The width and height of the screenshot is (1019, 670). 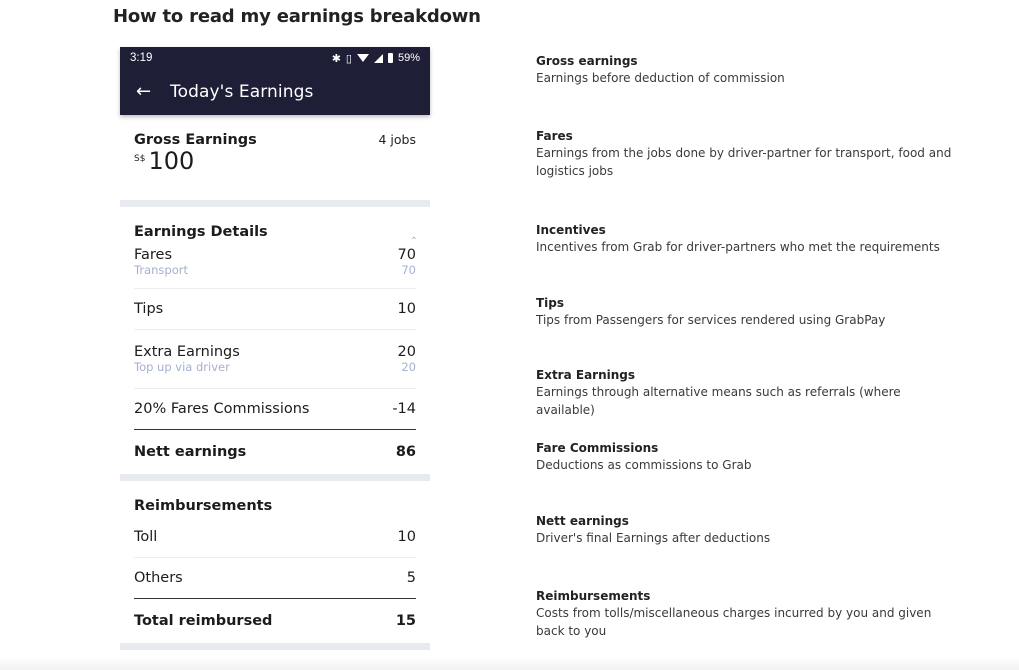 I want to click on total-reimbursed-label: Total reimbursed, so click(x=203, y=621).